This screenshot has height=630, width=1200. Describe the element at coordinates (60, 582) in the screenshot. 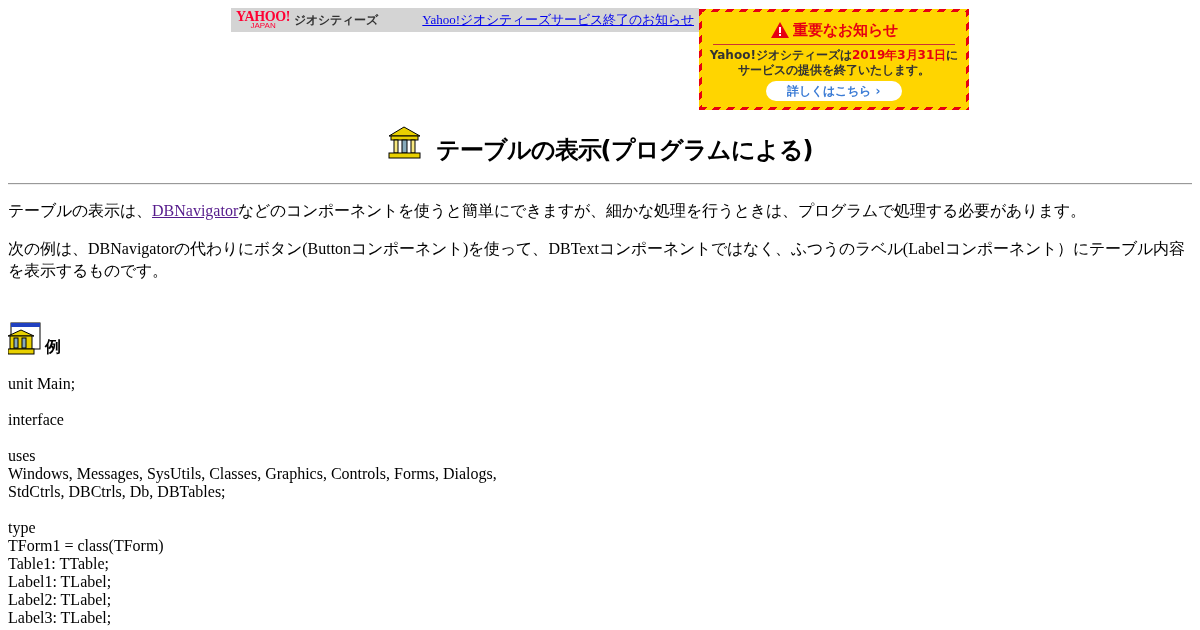

I see `code-line: Label1: TLabel;` at that location.